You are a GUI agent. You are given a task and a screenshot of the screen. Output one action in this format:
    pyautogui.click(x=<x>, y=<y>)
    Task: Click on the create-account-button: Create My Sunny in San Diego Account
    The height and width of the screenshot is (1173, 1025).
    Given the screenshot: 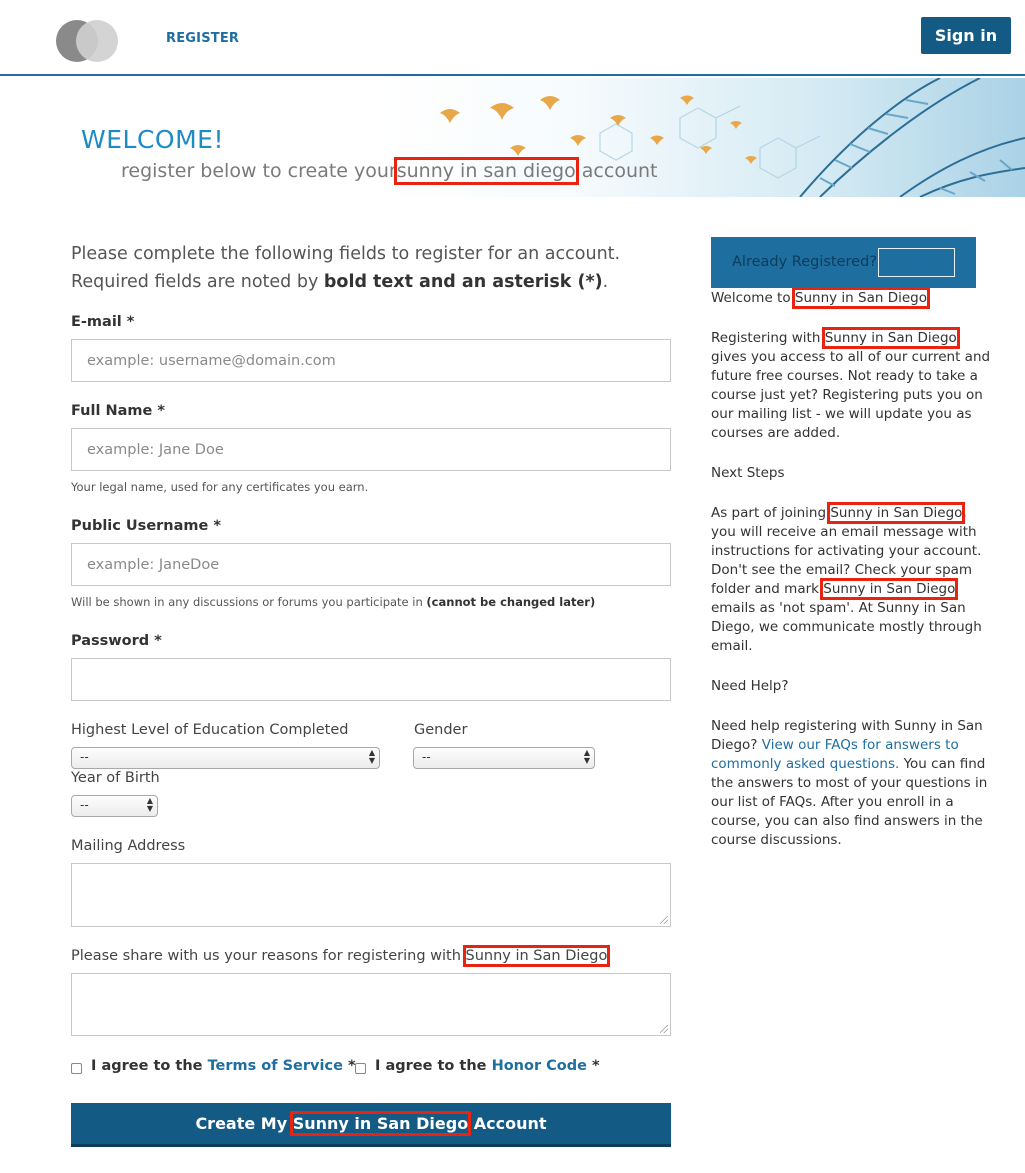 What is the action you would take?
    pyautogui.click(x=371, y=1125)
    